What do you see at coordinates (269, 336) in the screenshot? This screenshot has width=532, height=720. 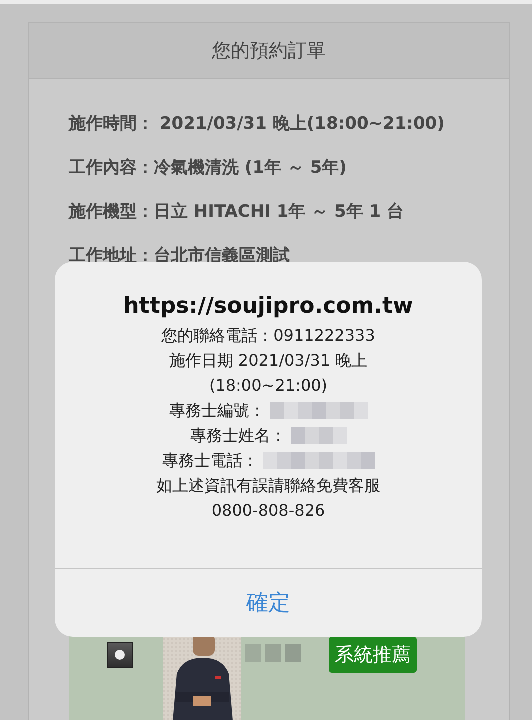 I see `alert-text: 您的聯絡電話：0911222333` at bounding box center [269, 336].